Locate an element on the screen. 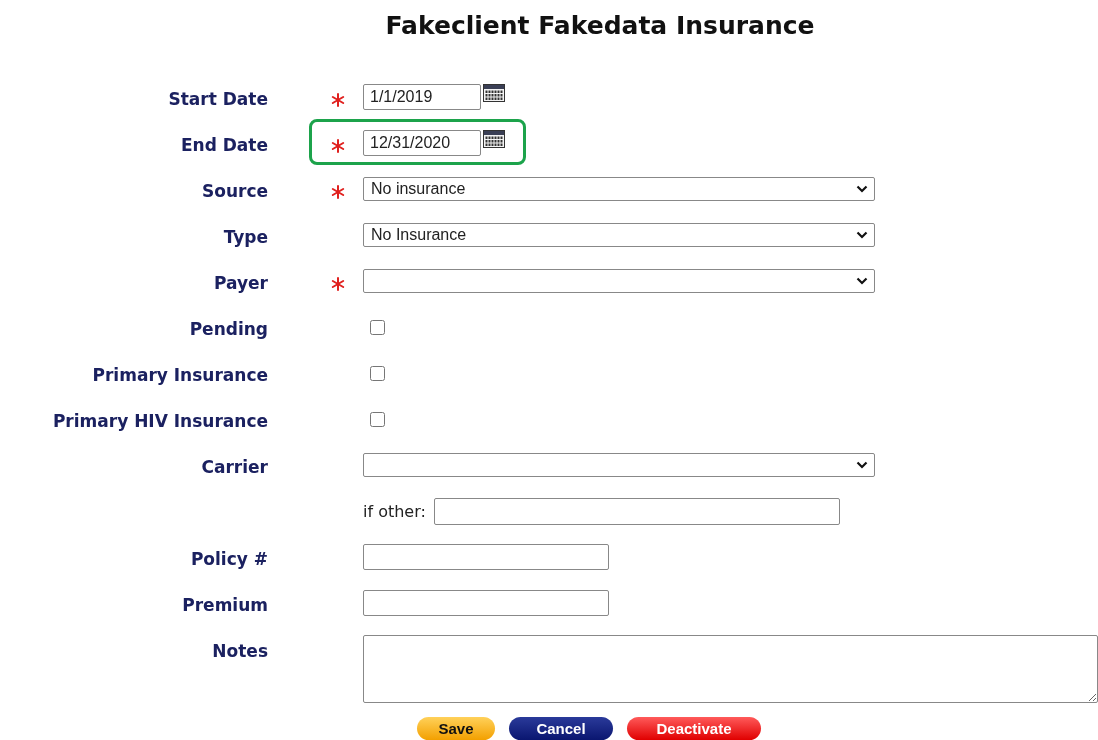 This screenshot has width=1098, height=740. date-field: 1/1/2019 is located at coordinates (422, 97).